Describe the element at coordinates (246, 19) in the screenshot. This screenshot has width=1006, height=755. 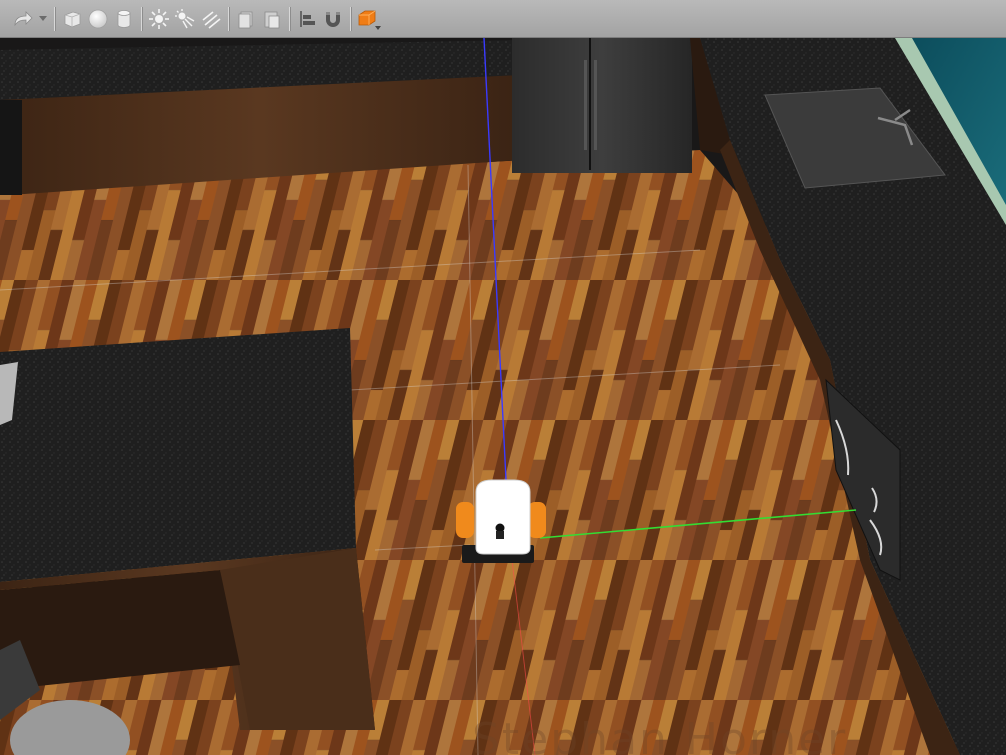
I see `copy-icon` at that location.